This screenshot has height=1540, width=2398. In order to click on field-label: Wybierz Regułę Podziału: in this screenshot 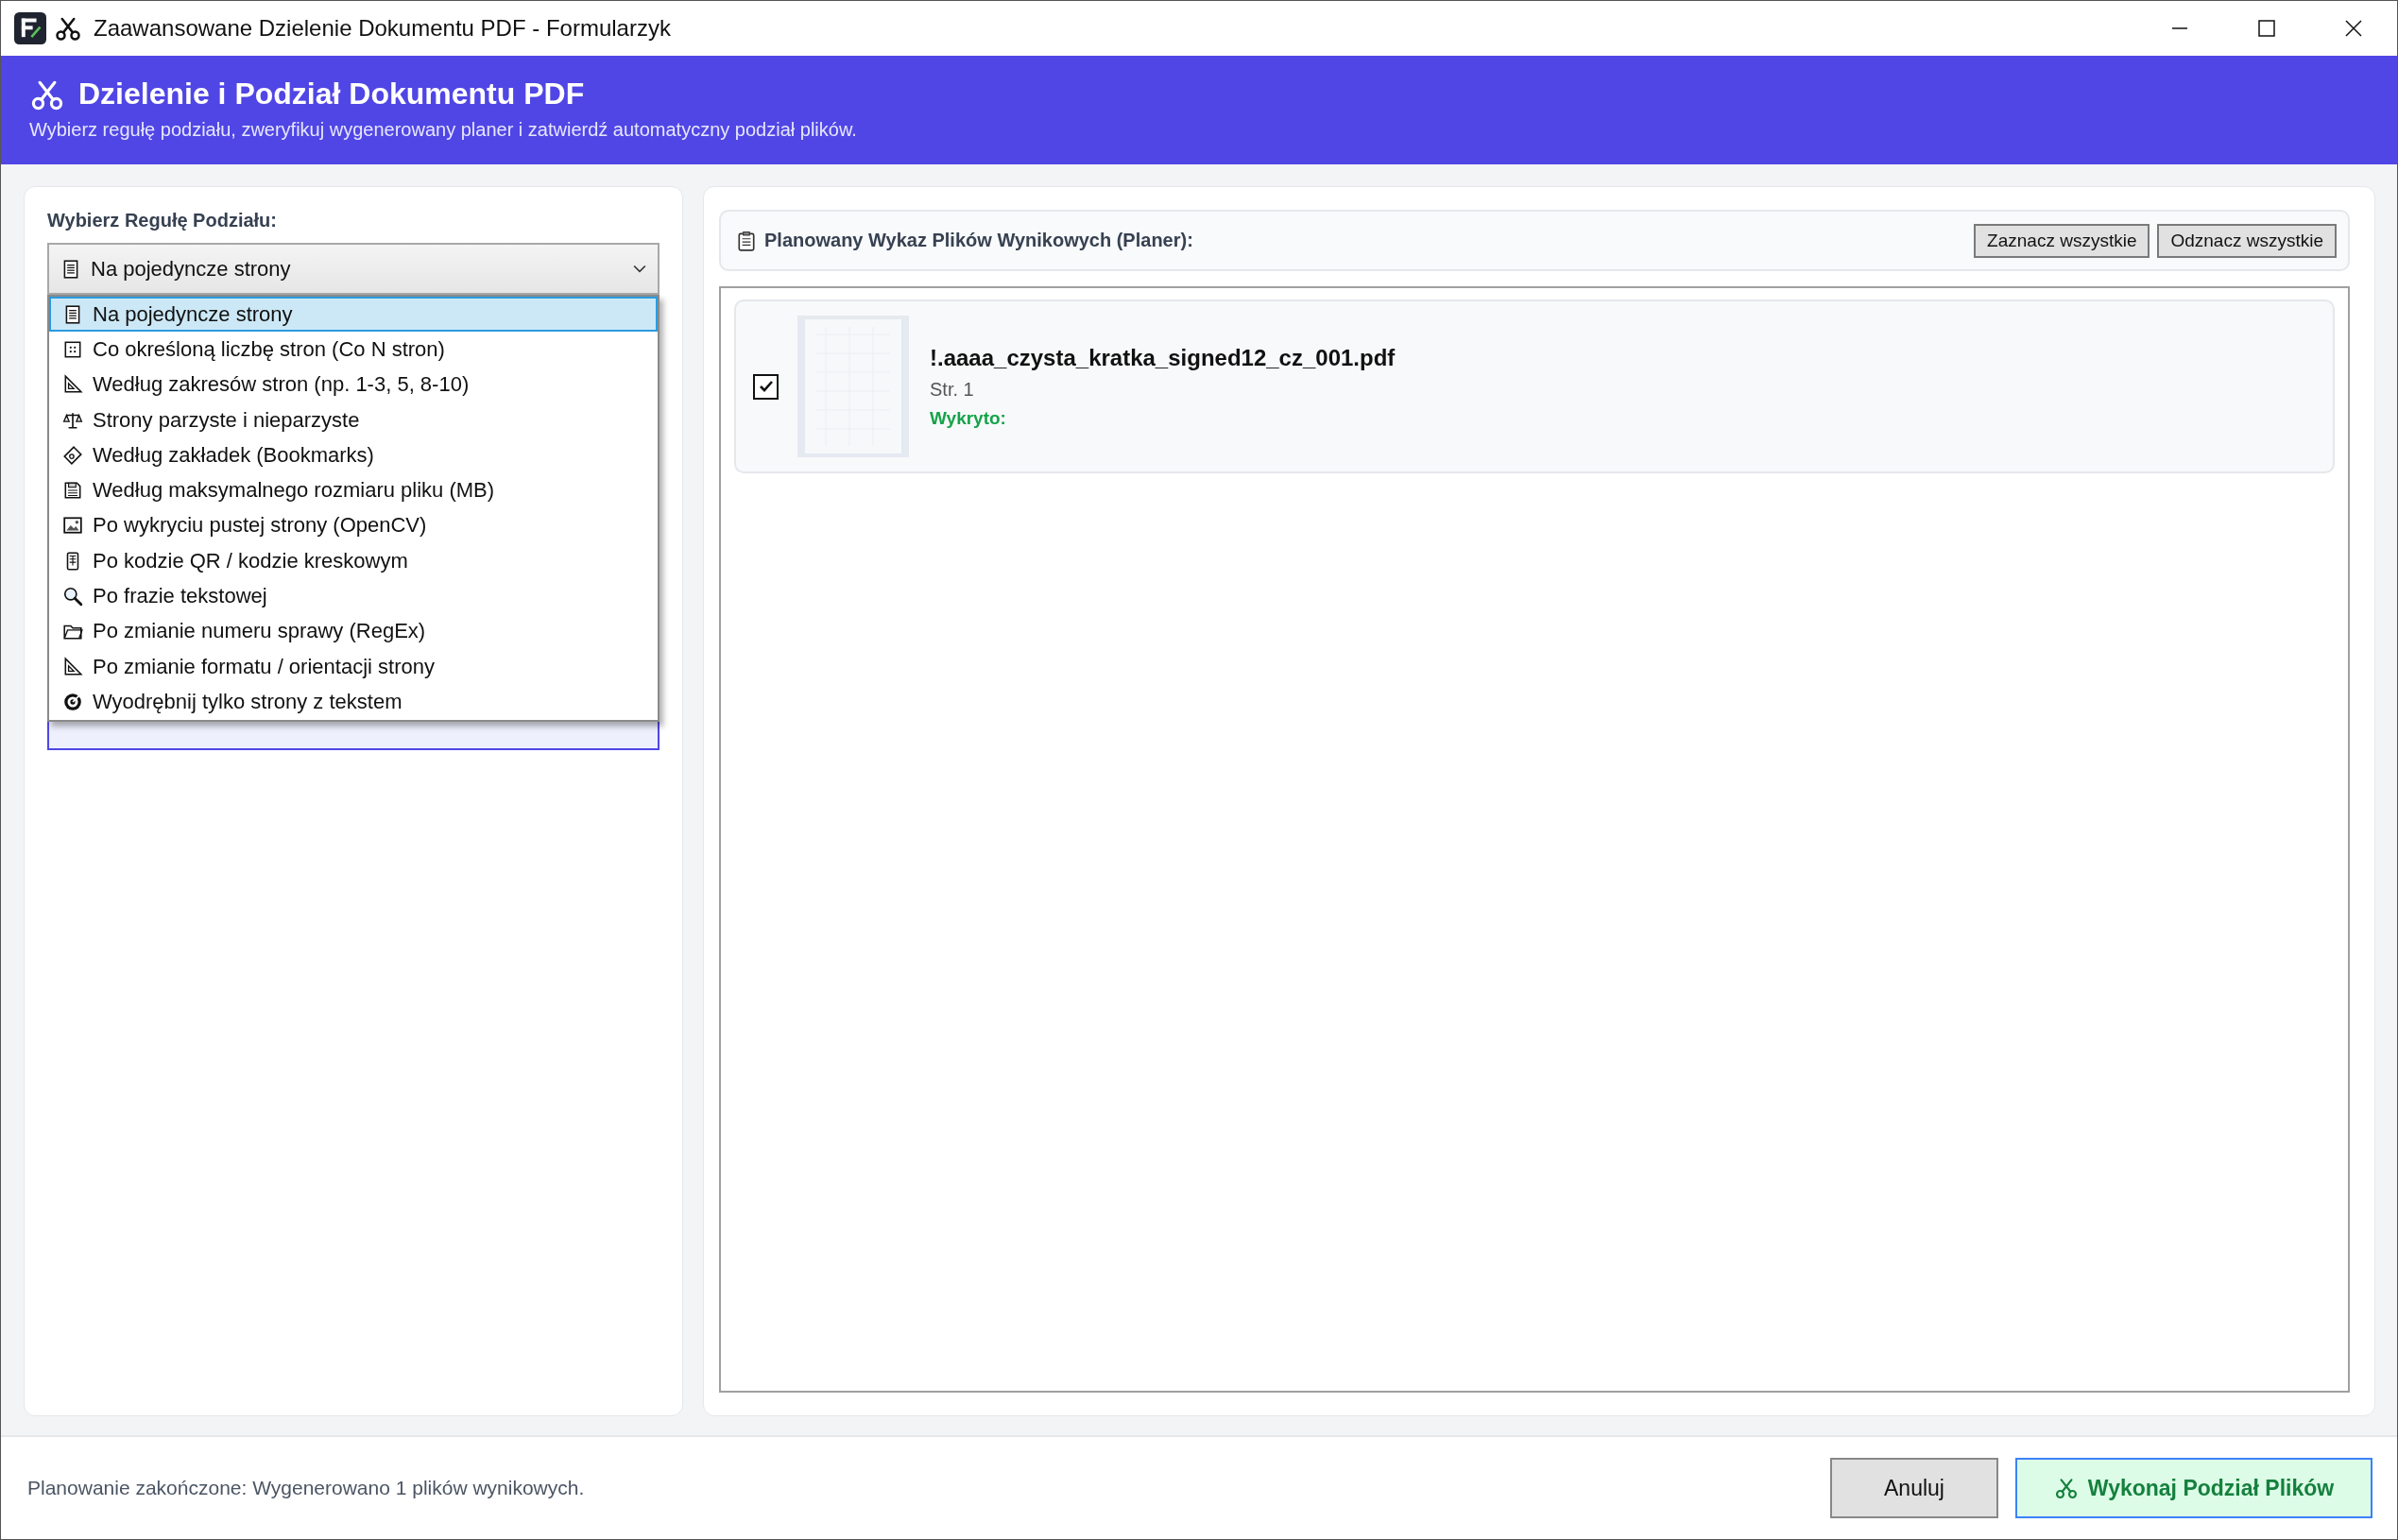, I will do `click(162, 220)`.